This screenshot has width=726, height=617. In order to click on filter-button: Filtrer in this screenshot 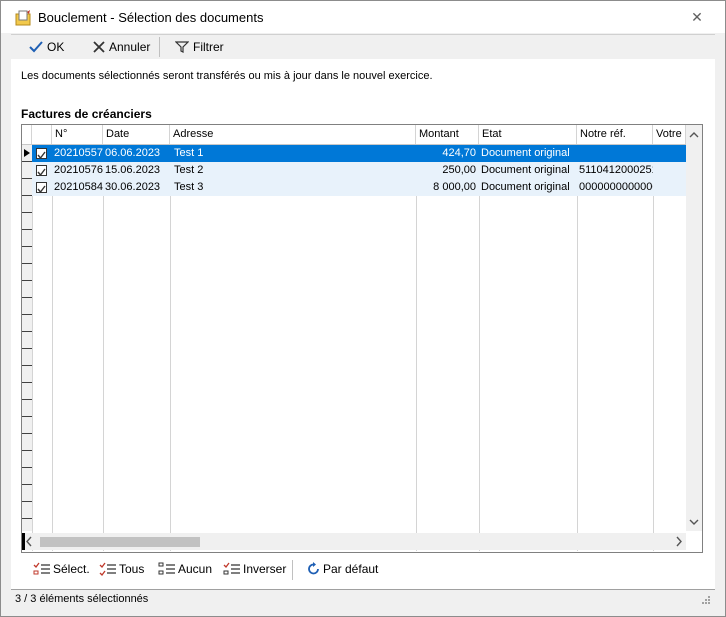, I will do `click(199, 47)`.